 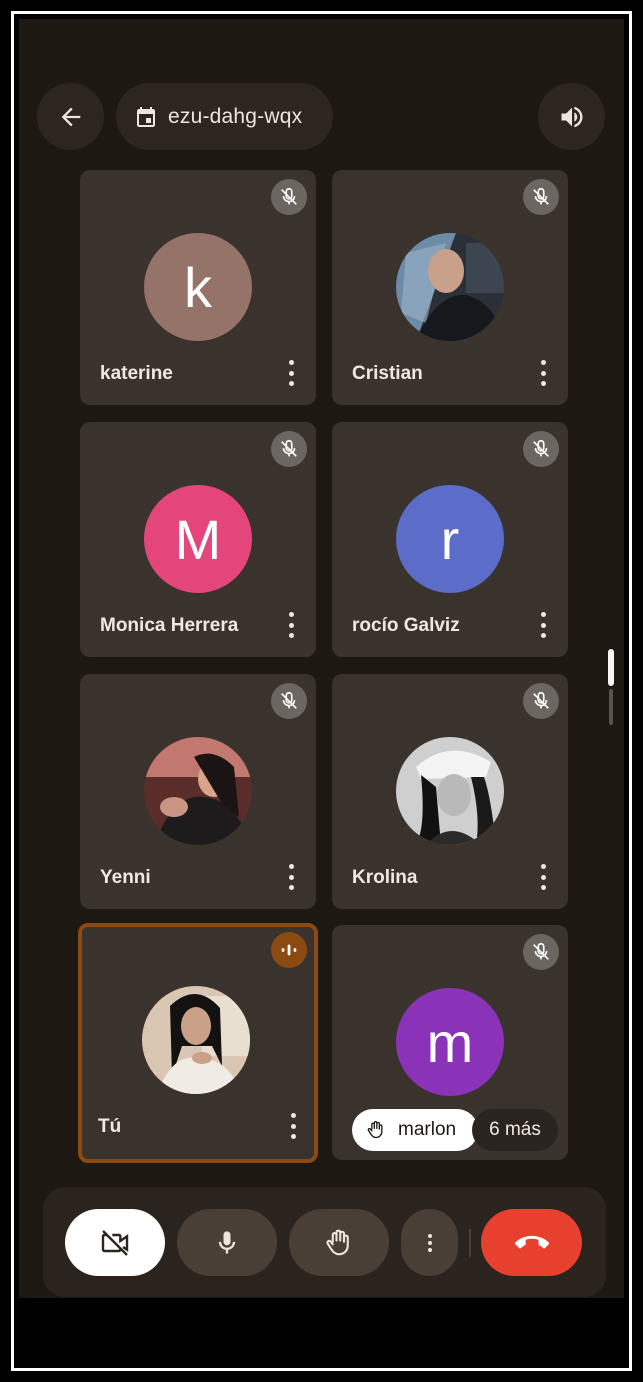 I want to click on participant-tile: Krolina, so click(x=450, y=791).